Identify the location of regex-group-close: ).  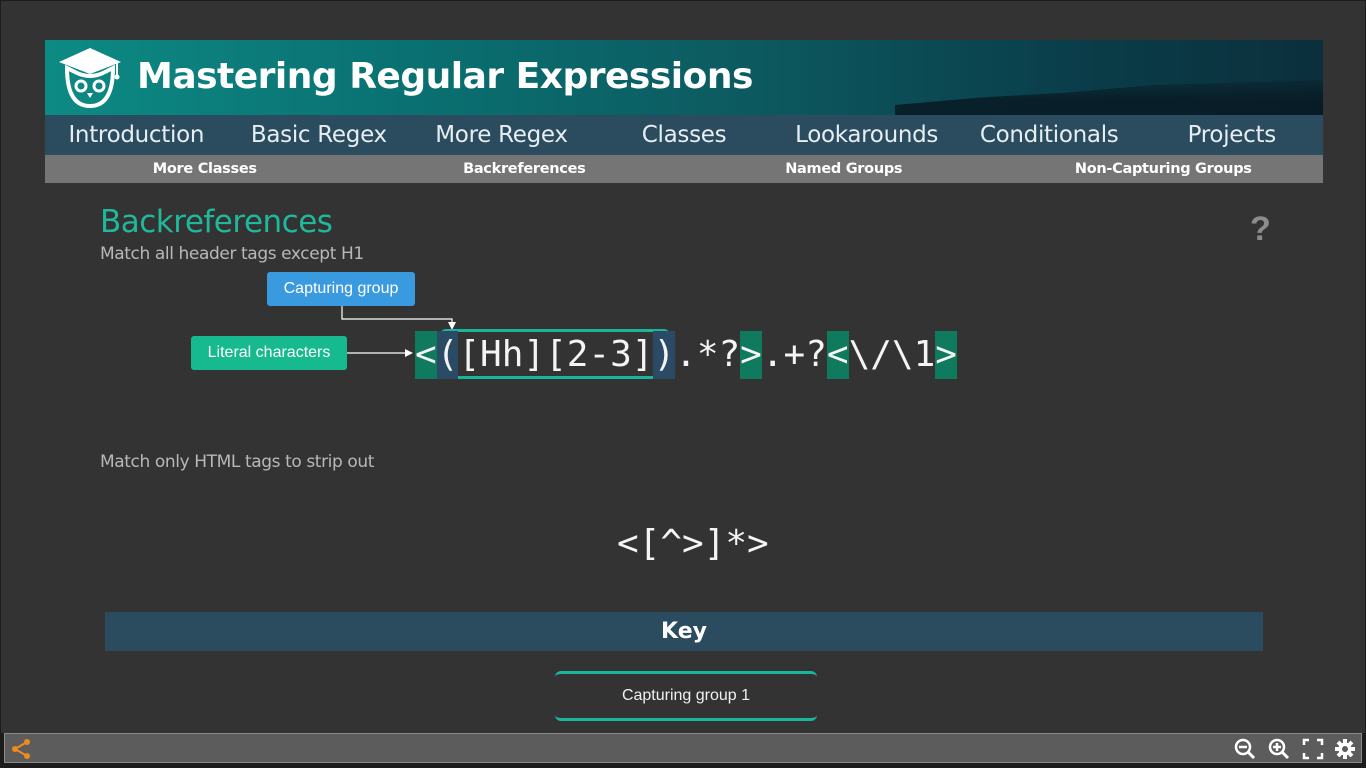
(664, 355).